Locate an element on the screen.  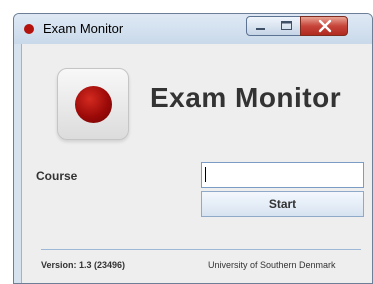
university-label: University of Southern Denmark is located at coordinates (272, 265).